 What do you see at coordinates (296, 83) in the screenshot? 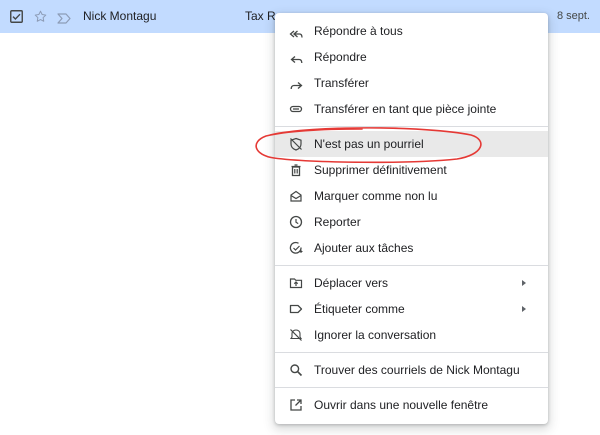
I see `forward-icon` at bounding box center [296, 83].